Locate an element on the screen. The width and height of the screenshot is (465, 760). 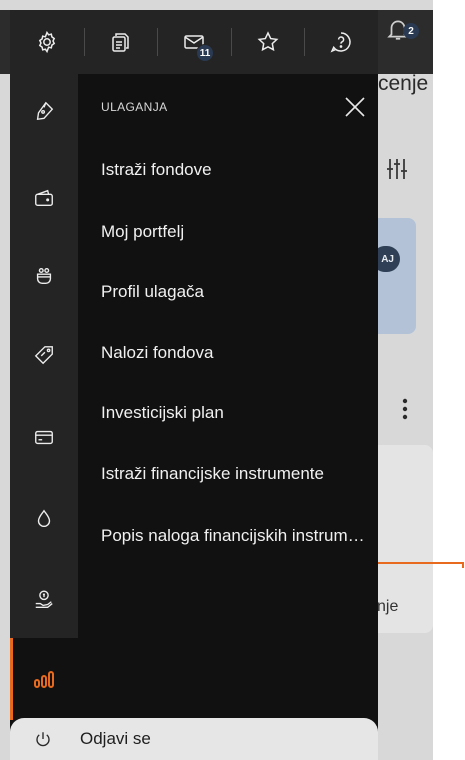
piggy-pot-icon is located at coordinates (44, 276).